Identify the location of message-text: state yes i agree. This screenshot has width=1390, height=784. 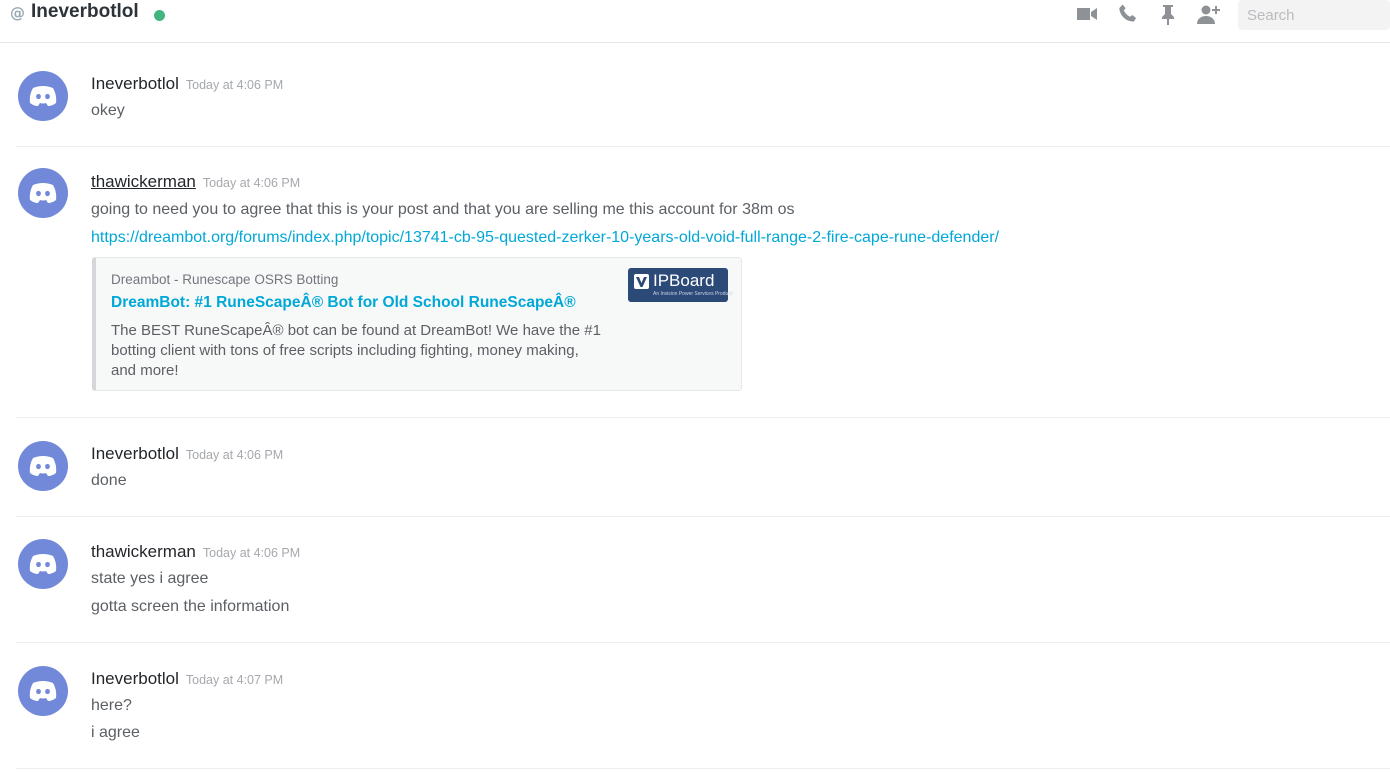
(150, 578).